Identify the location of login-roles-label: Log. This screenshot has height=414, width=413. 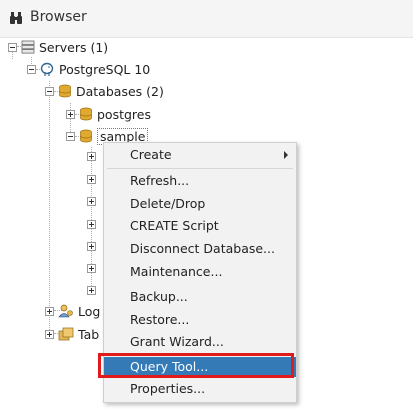
(89, 311).